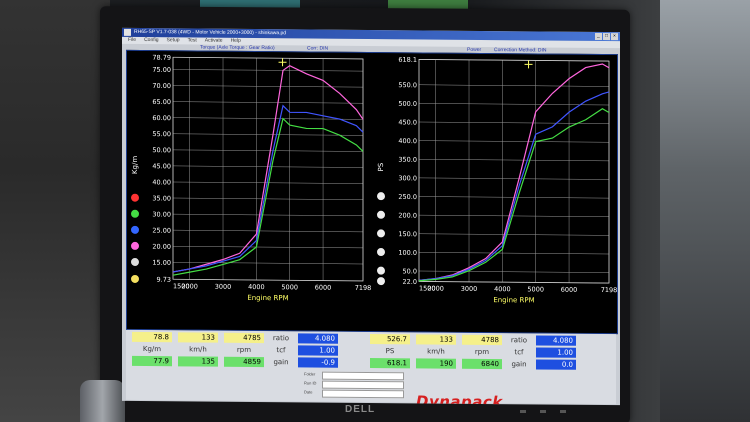  Describe the element at coordinates (161, 263) in the screenshot. I see `torque-y-tick: 15.00` at that location.